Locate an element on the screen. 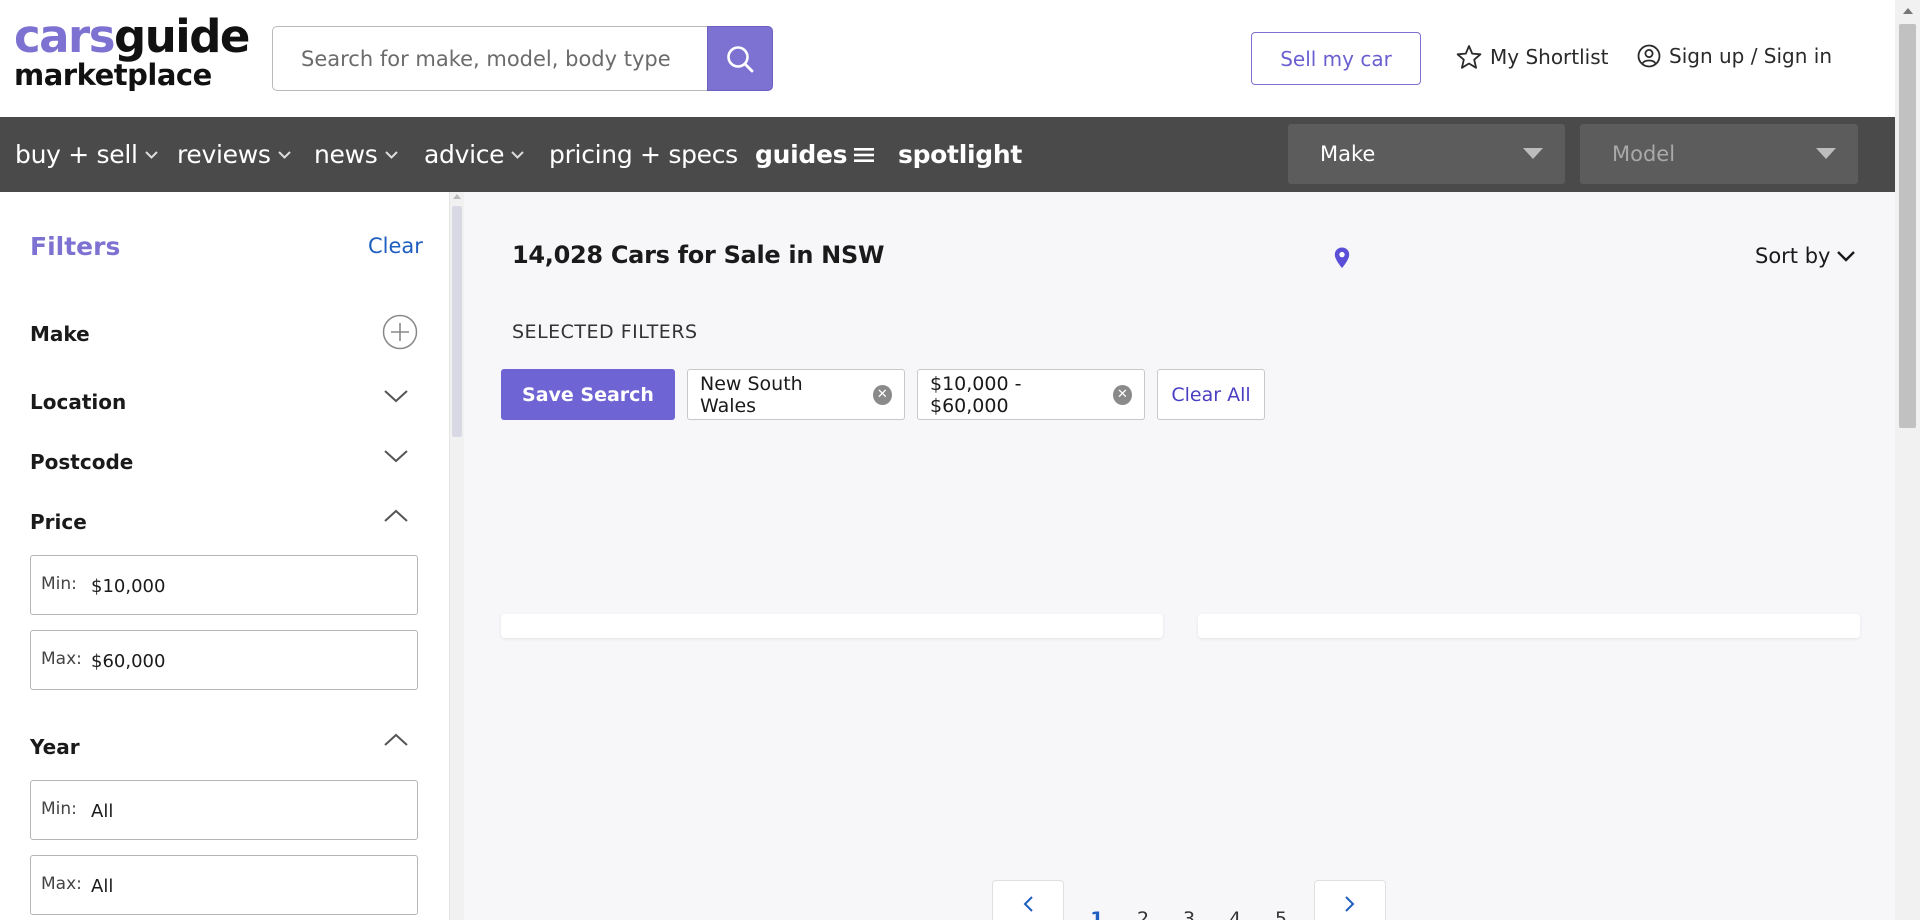 This screenshot has height=920, width=1920. clear-all-button: Clear All is located at coordinates (1211, 394).